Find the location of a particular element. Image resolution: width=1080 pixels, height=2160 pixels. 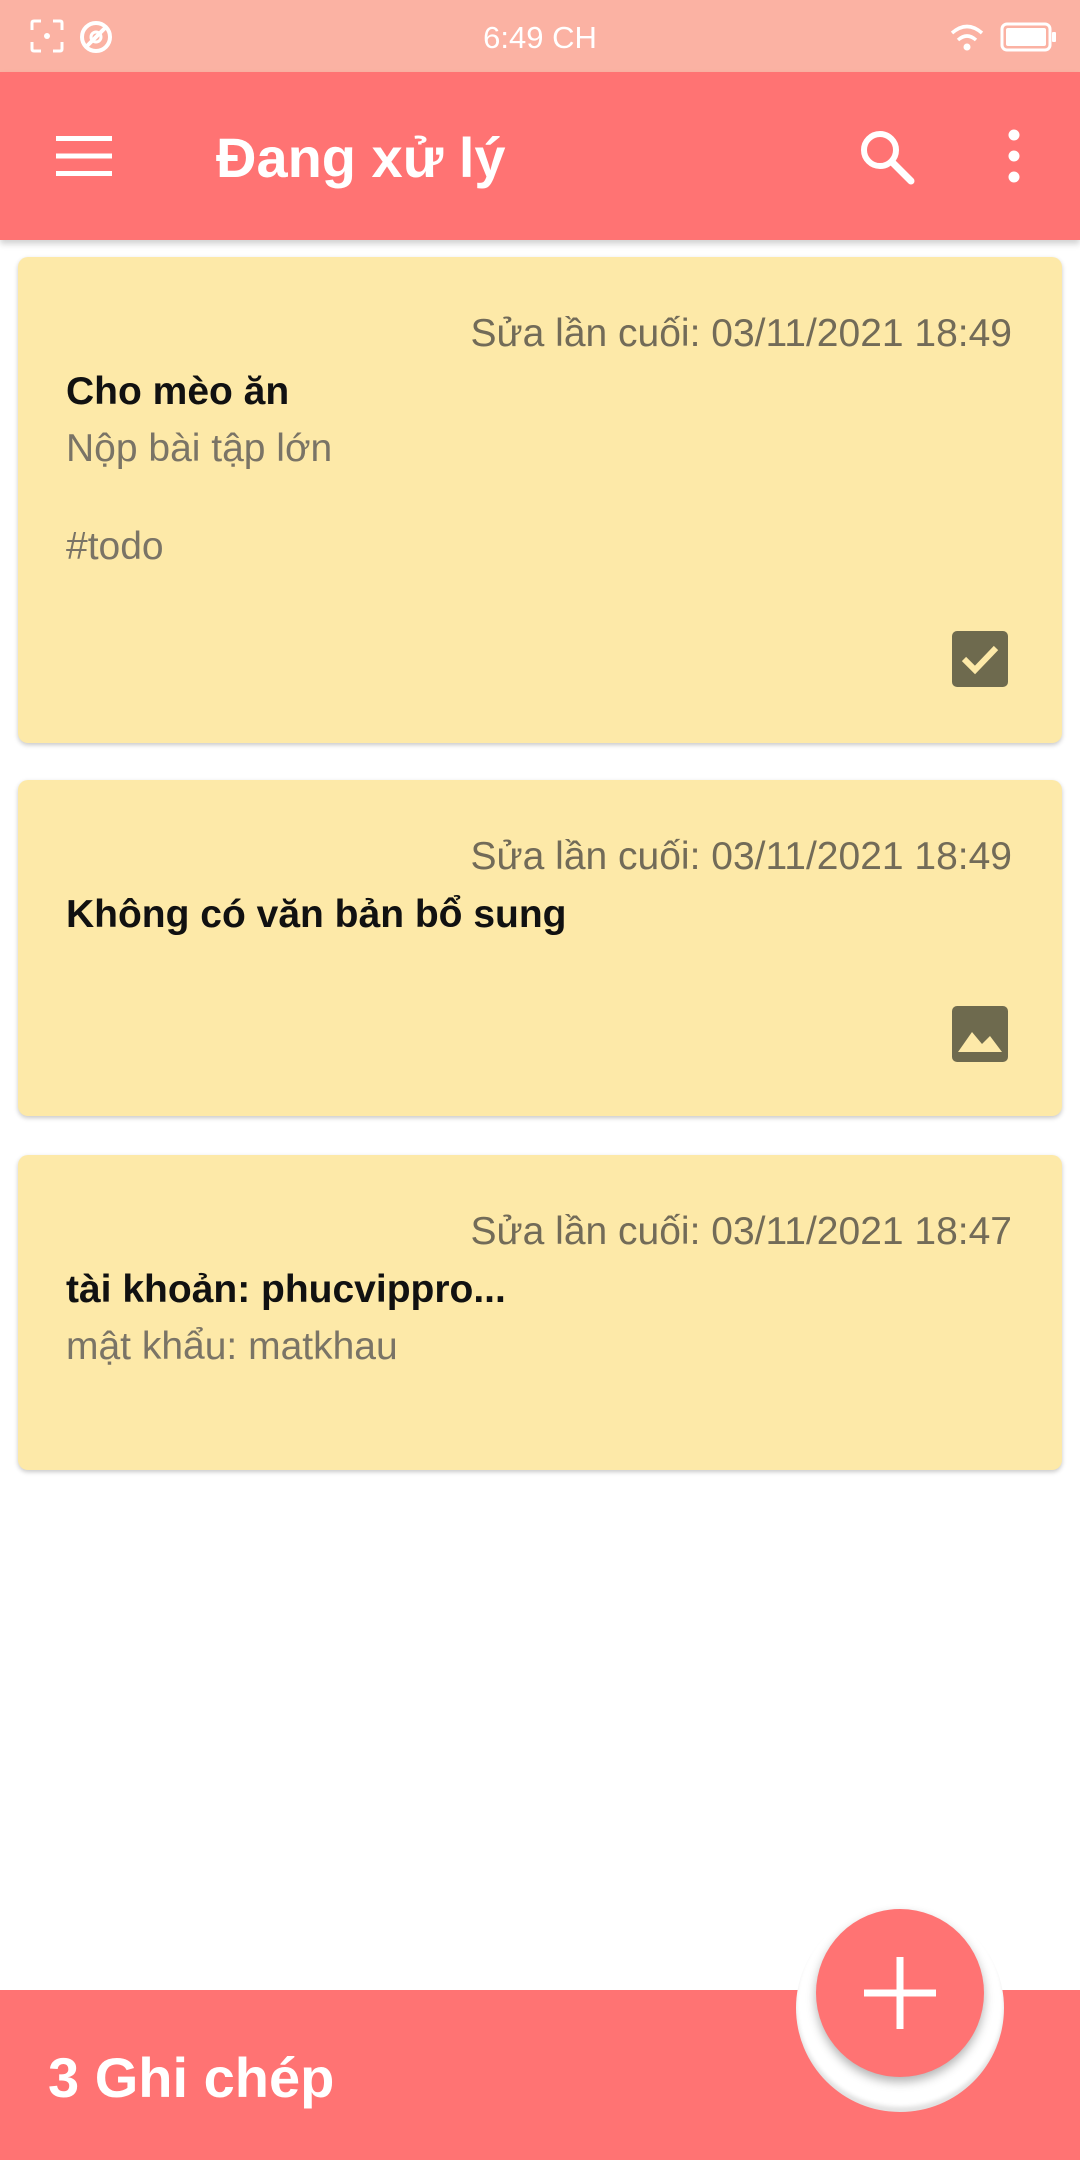

notes-count: 3 Ghi chép is located at coordinates (191, 2077).